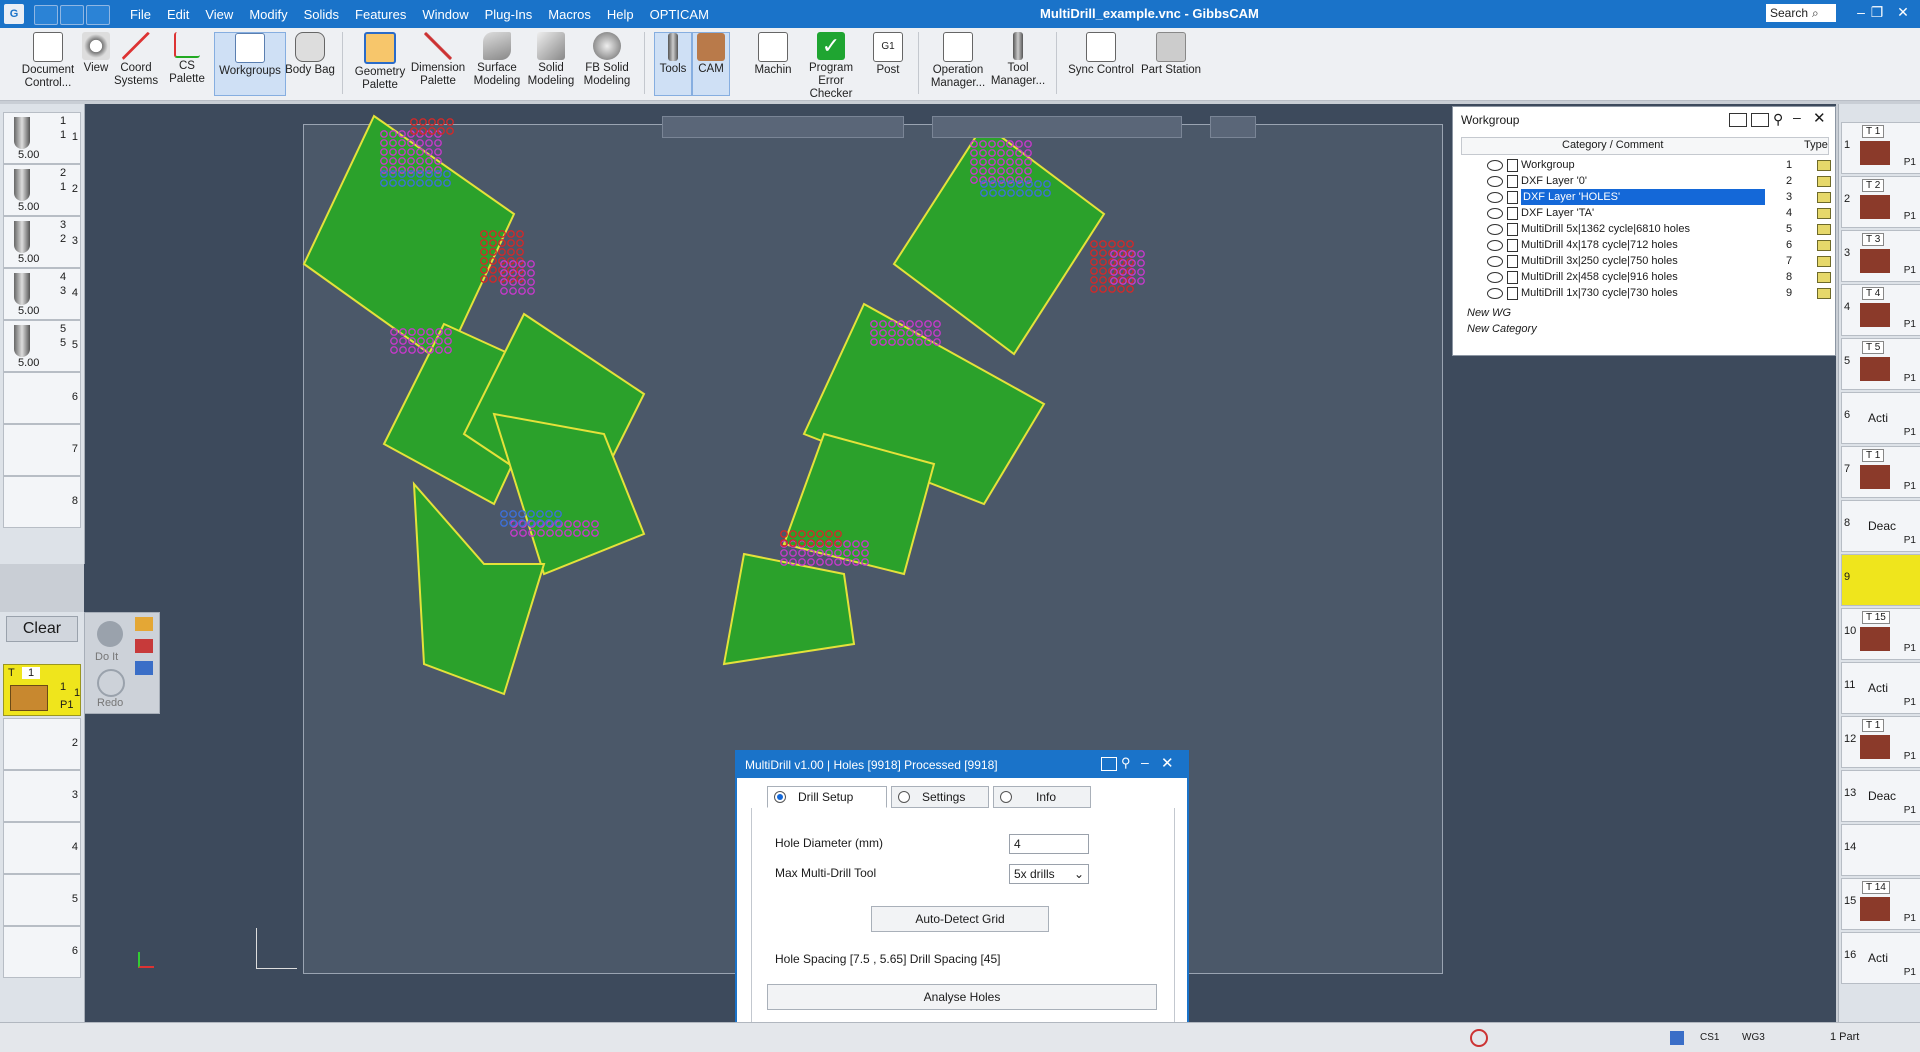 The width and height of the screenshot is (1920, 1052). I want to click on process-slot-11: 11 Acti P1, so click(1880, 688).